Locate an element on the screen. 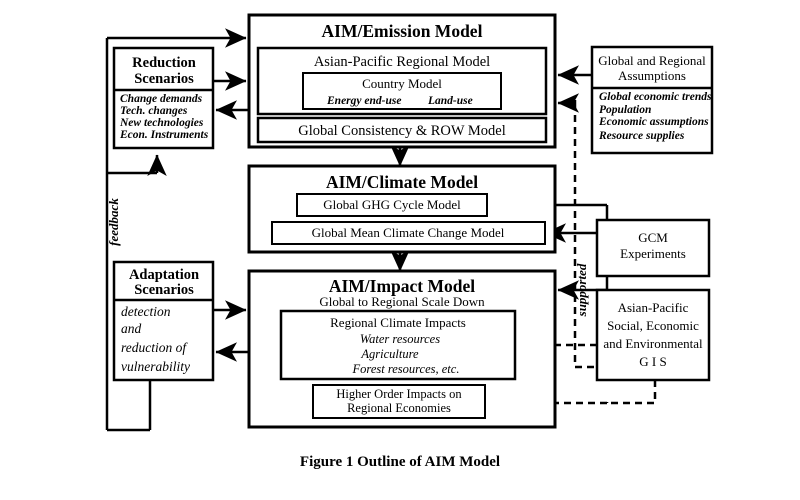 The image size is (800, 500). adaptation-item-1: and is located at coordinates (131, 328).